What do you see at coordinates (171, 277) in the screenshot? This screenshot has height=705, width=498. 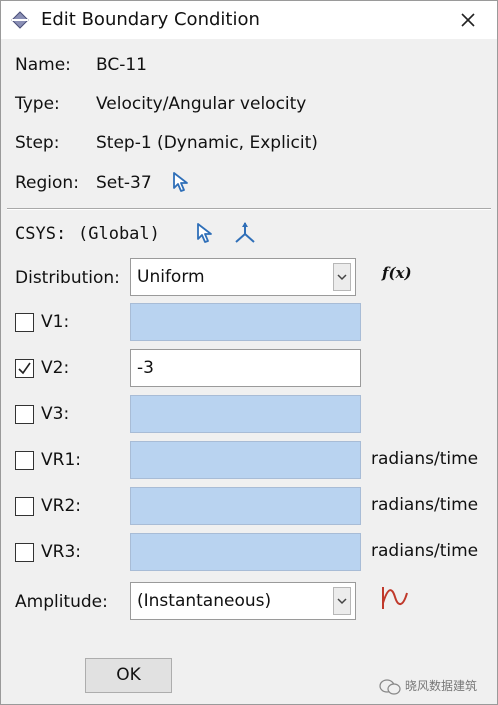 I see `distribution-selected: Uniform` at bounding box center [171, 277].